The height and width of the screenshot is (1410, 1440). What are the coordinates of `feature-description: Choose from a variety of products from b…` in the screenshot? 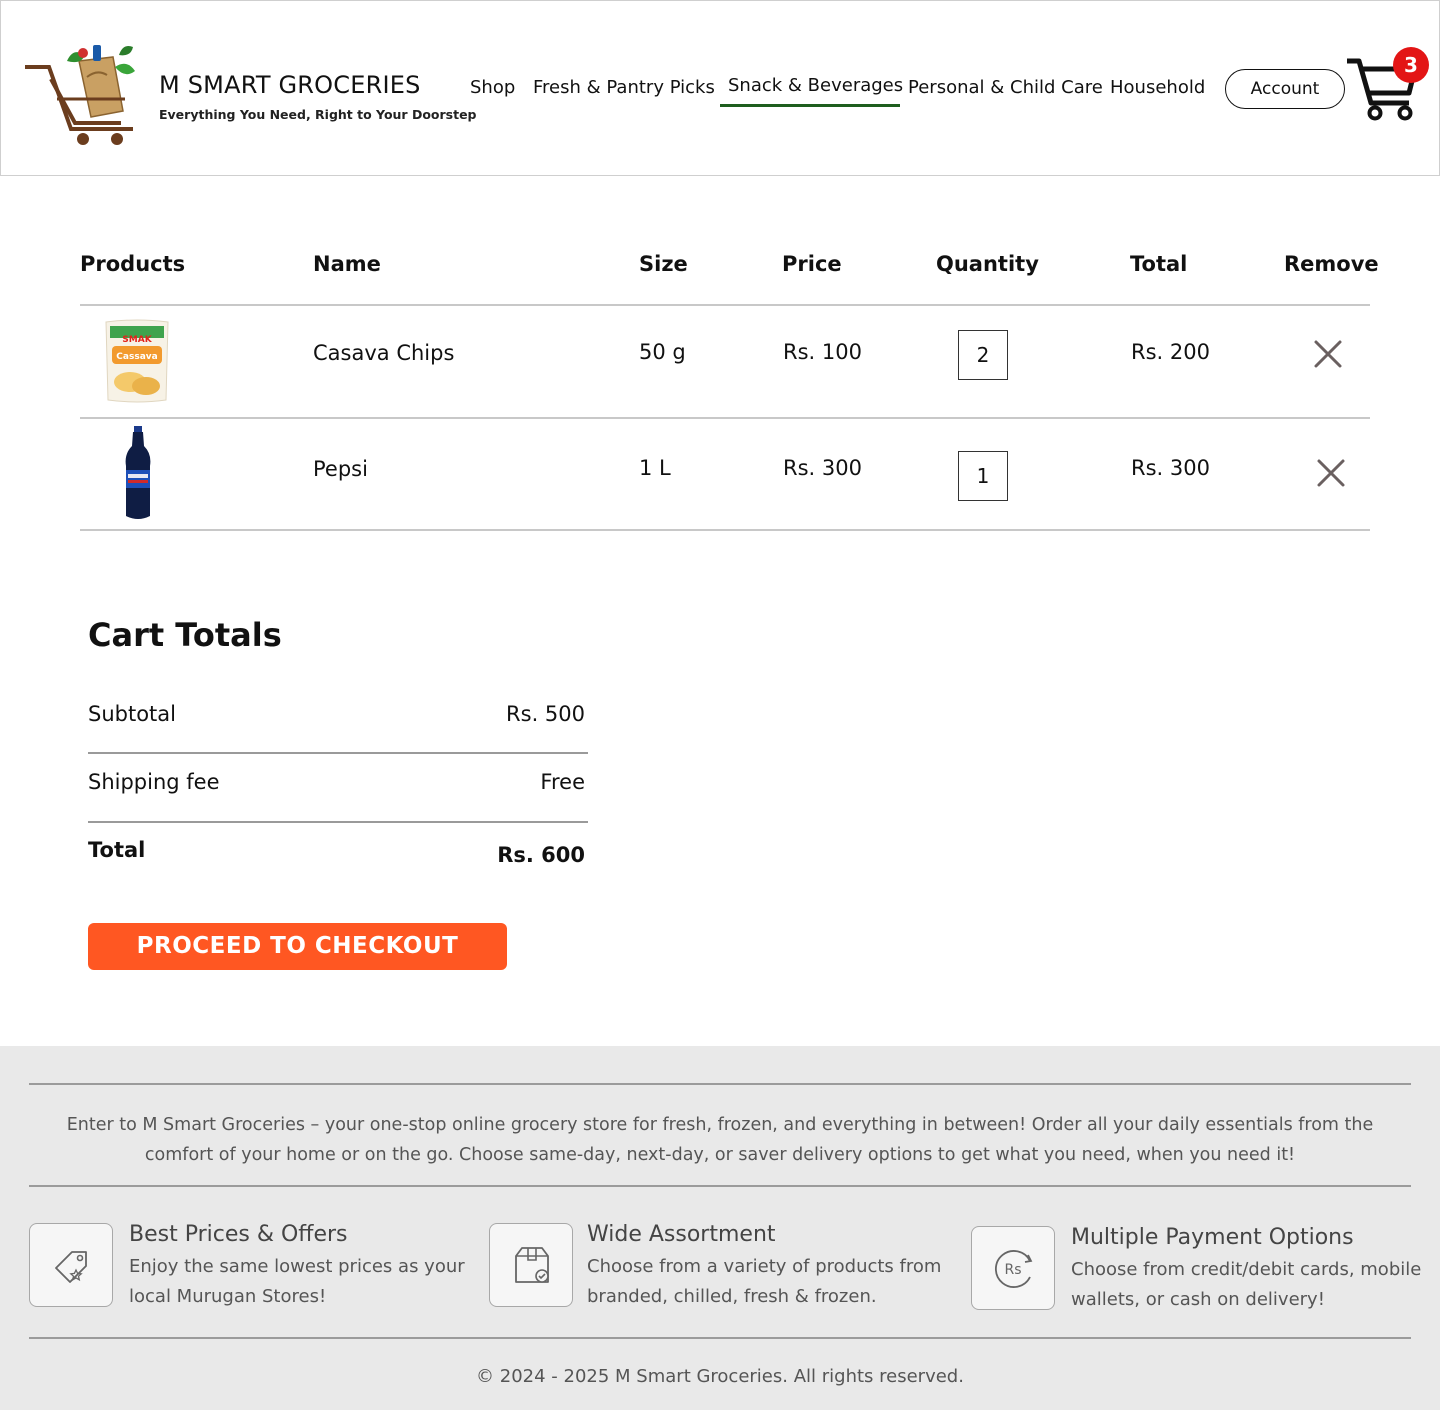 It's located at (764, 1281).